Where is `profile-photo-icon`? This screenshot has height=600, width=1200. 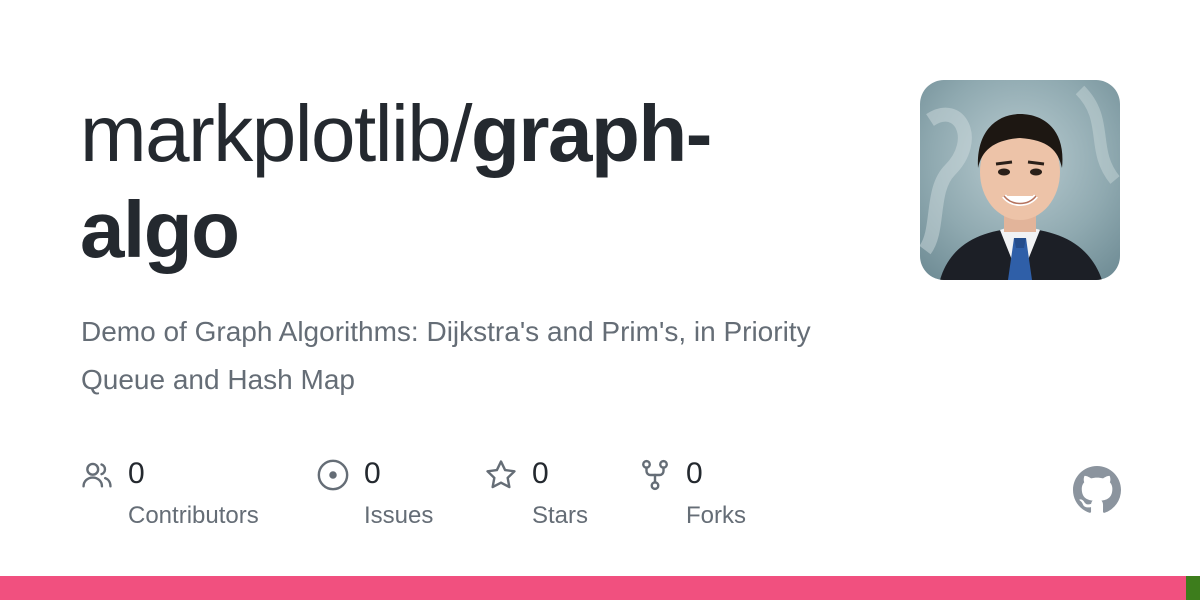 profile-photo-icon is located at coordinates (1020, 180).